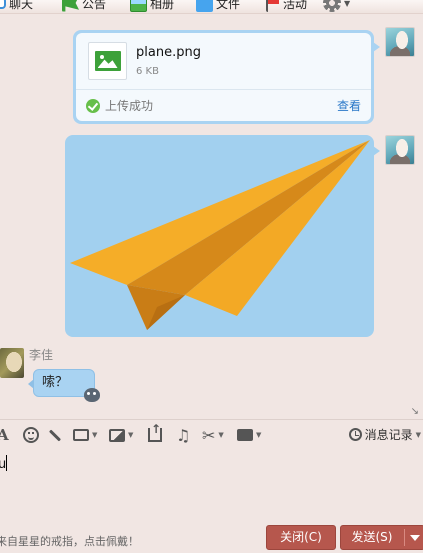  I want to click on tab-chat: 聊天, so click(16, 6).